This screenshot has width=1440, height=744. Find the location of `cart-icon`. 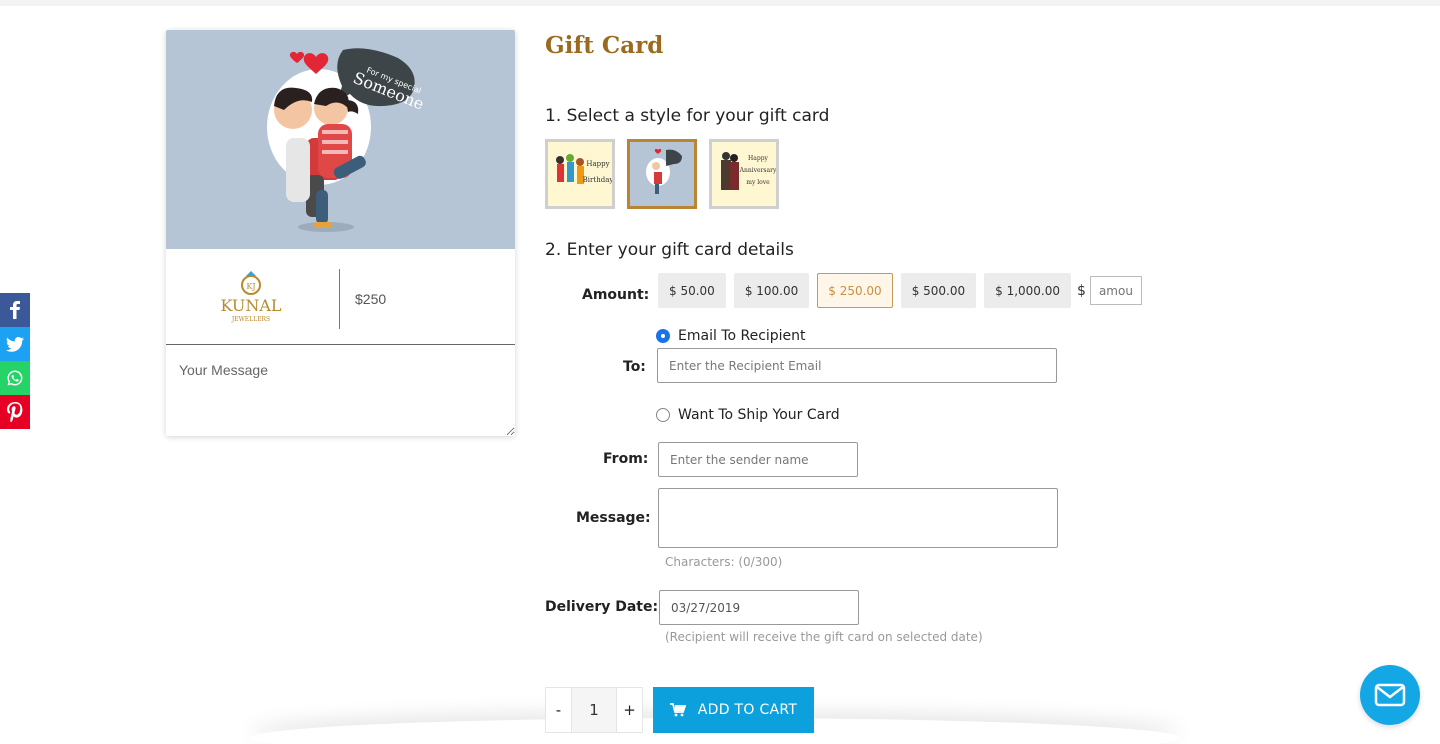

cart-icon is located at coordinates (677, 710).